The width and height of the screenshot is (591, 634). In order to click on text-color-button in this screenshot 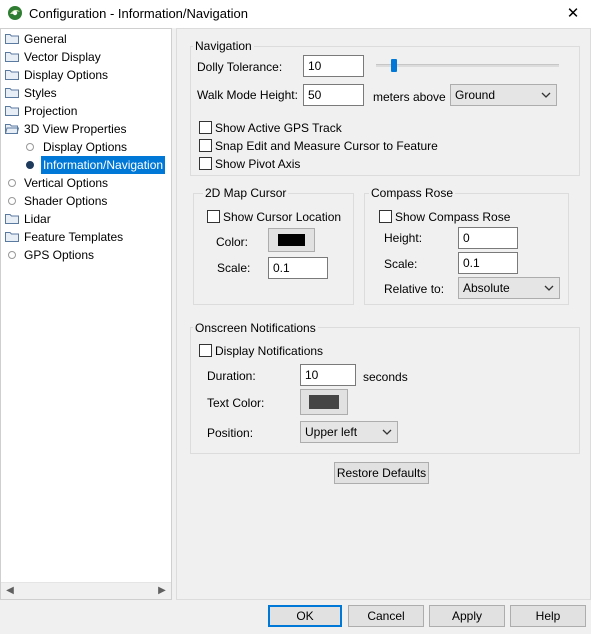, I will do `click(324, 402)`.